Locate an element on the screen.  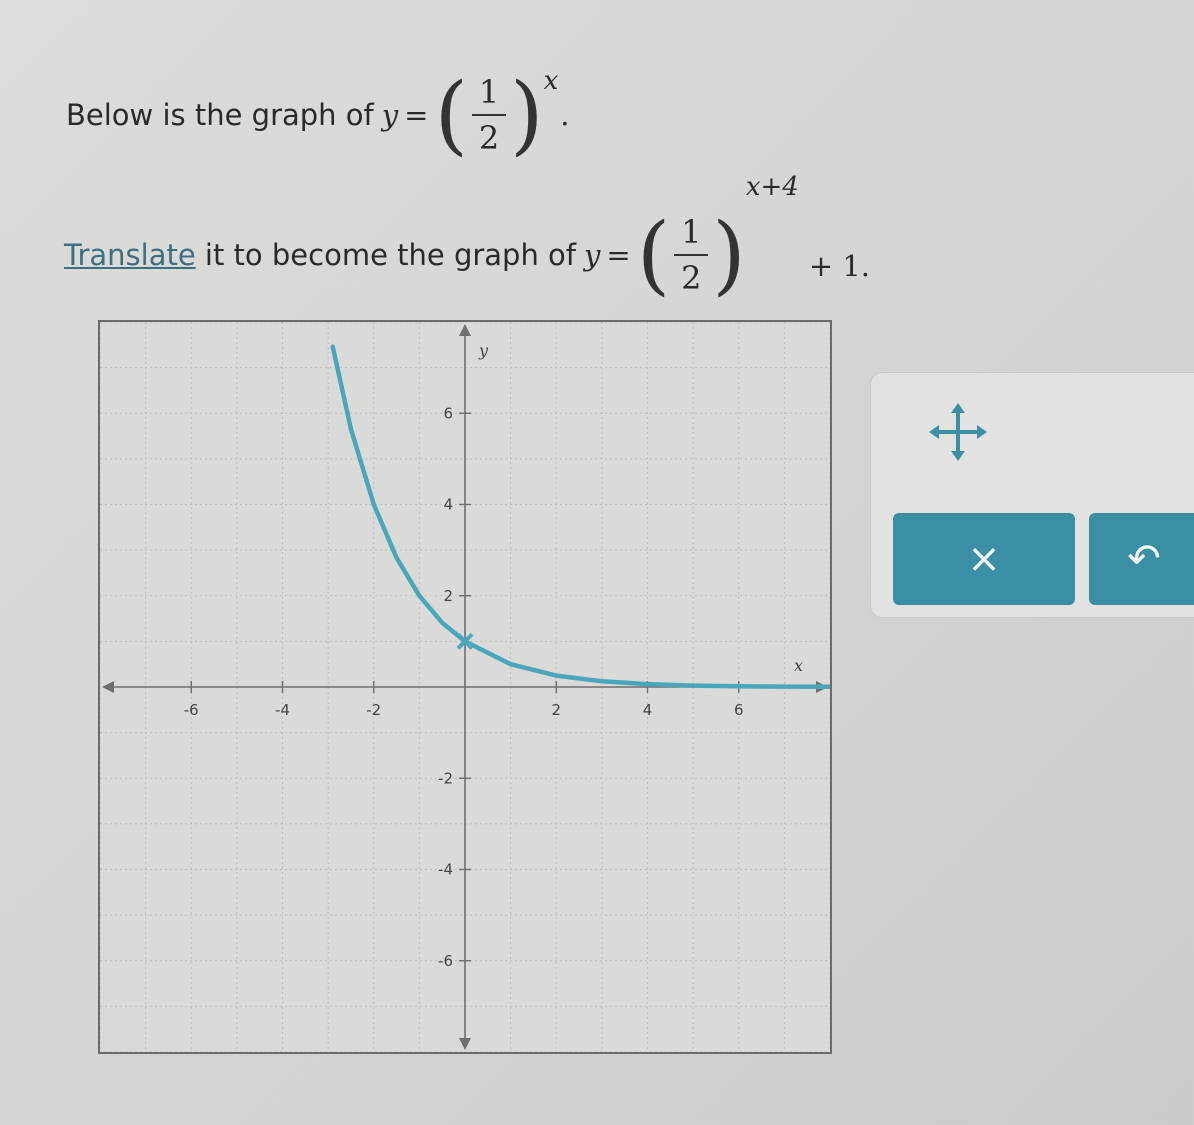
equation-1-equals: = is located at coordinates (416, 115).